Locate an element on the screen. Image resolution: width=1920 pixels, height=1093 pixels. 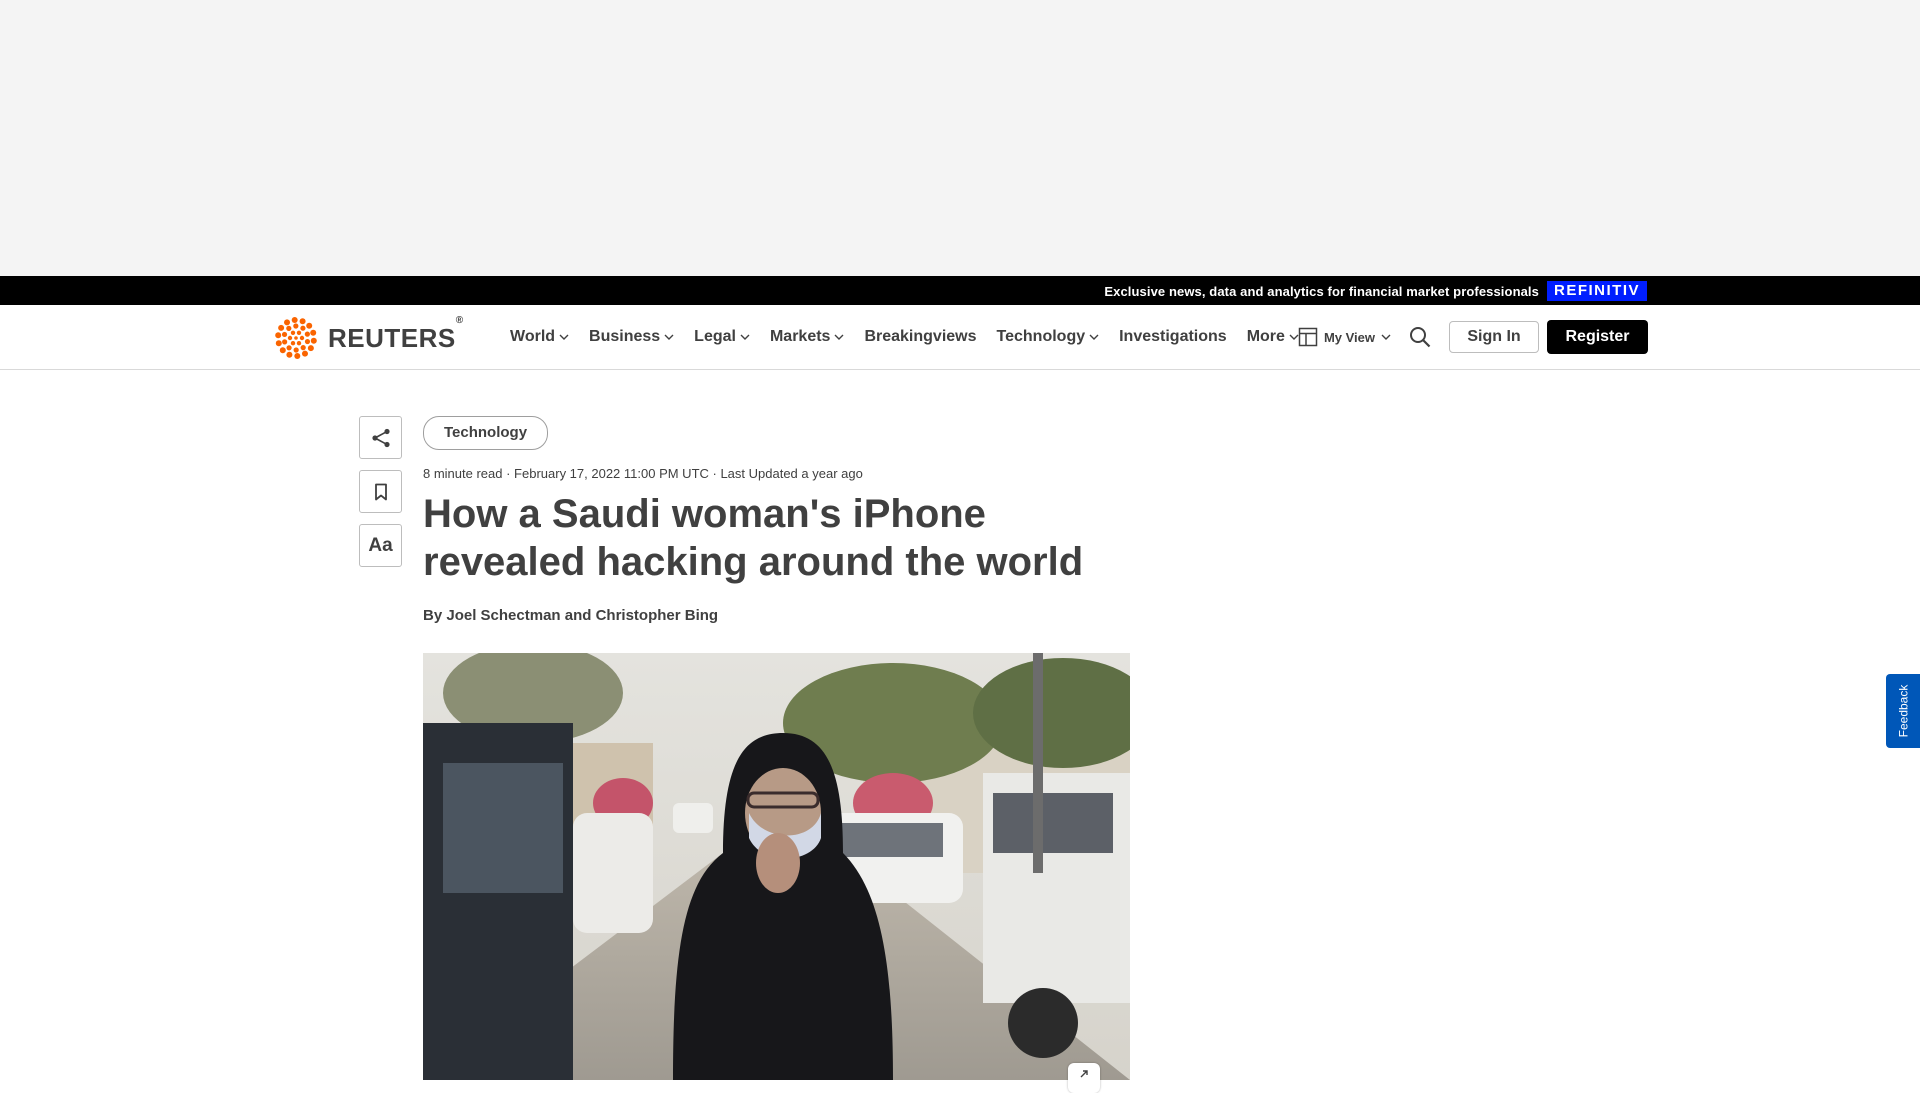
share-icon is located at coordinates (380, 437).